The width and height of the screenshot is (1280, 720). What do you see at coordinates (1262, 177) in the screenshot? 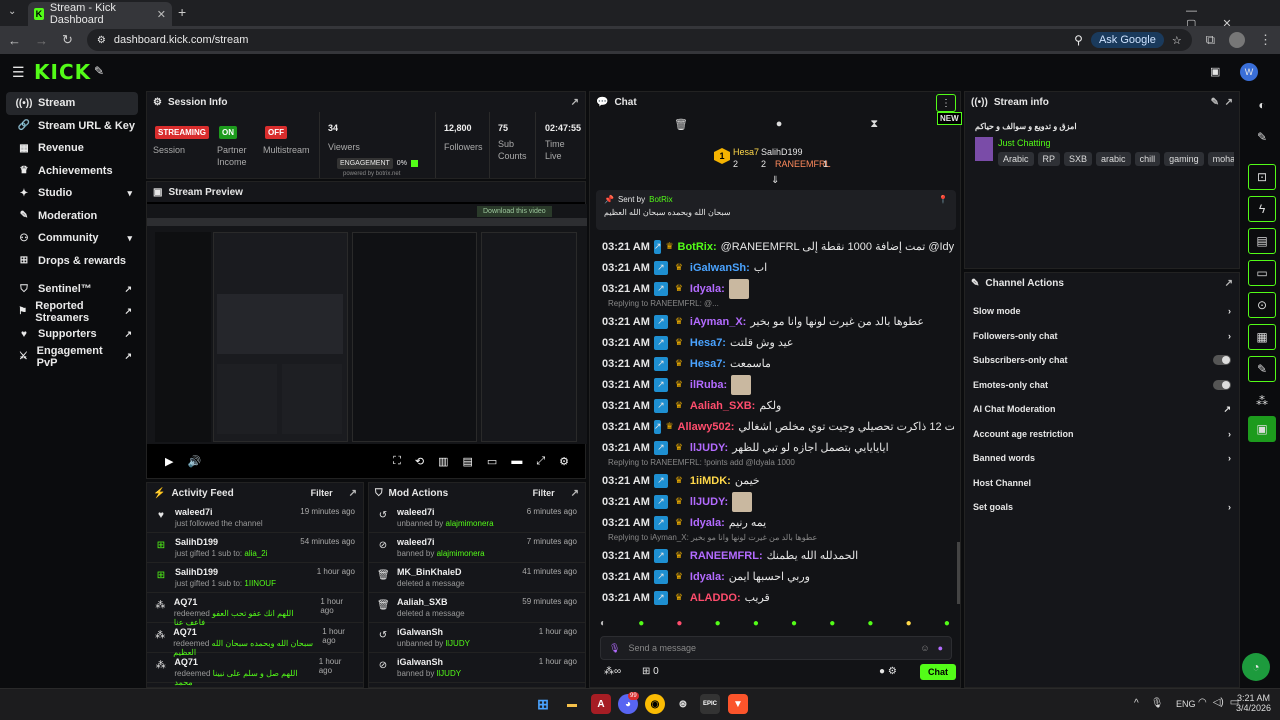
I see `rail-target-icon: ⊡` at bounding box center [1262, 177].